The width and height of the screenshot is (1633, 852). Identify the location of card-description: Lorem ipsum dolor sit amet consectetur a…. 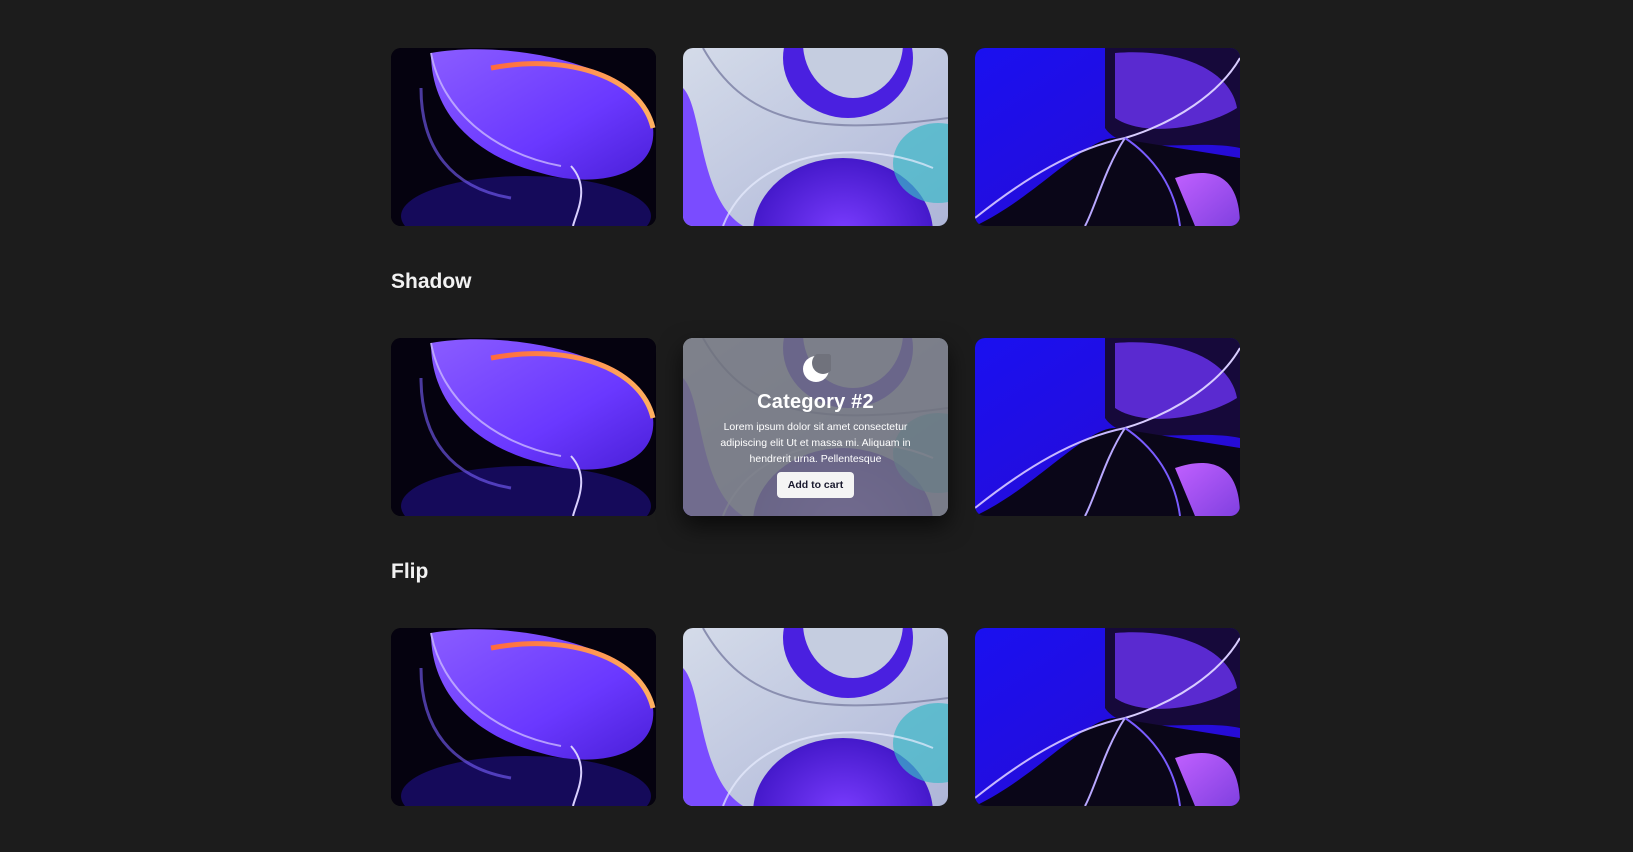
(815, 443).